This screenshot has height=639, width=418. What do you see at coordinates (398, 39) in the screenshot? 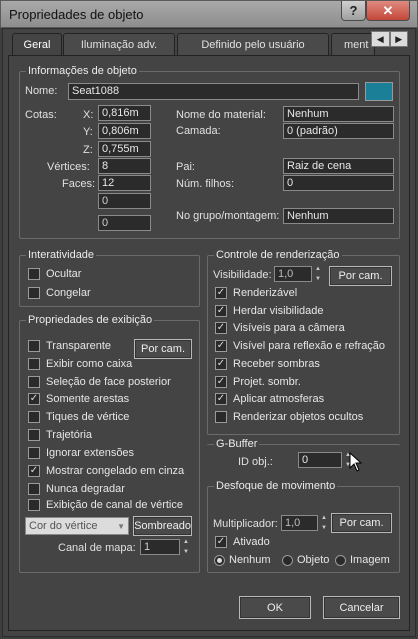
I see `chevron-right-icon: ▶` at bounding box center [398, 39].